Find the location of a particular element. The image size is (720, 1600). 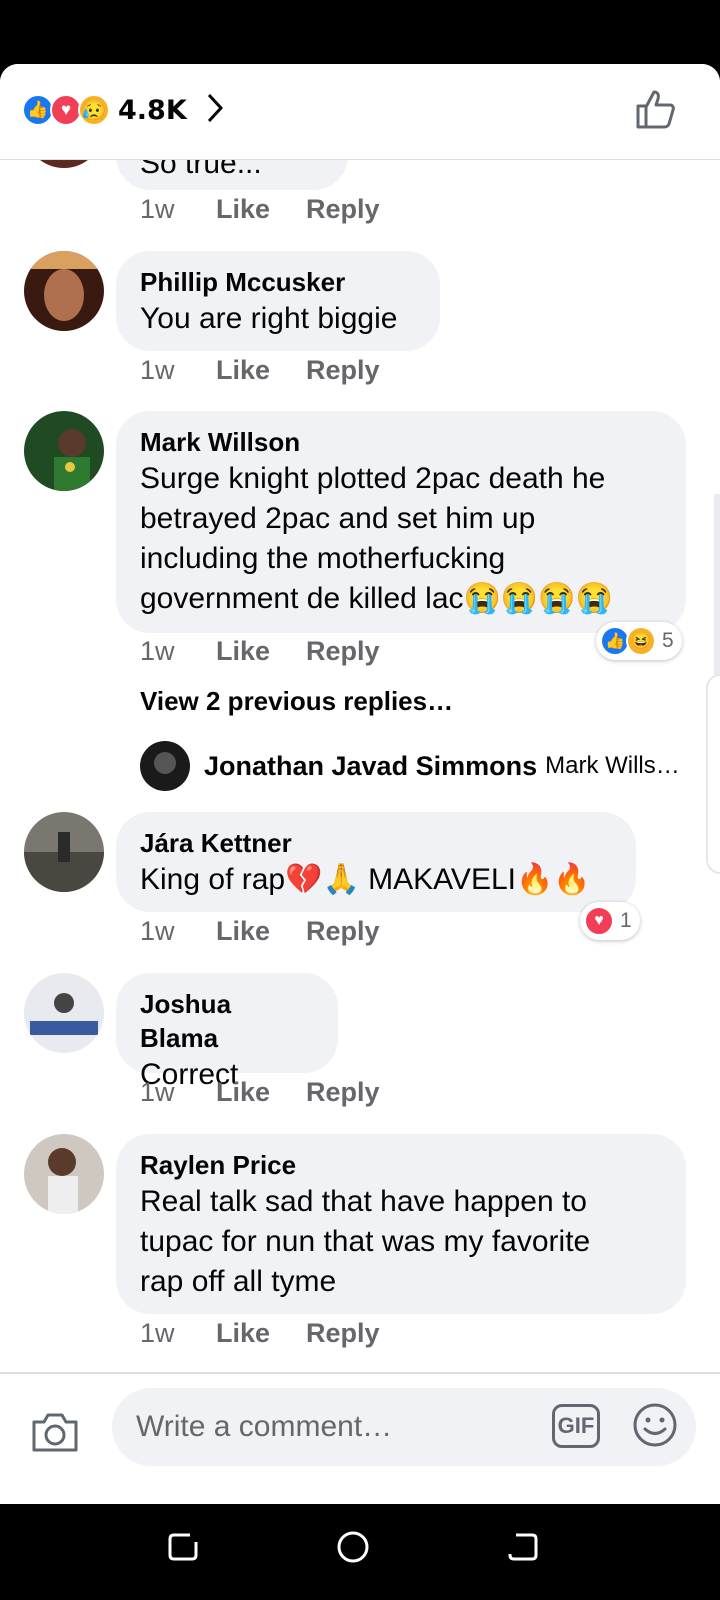

comment-text-line: rap off all tyme is located at coordinates (238, 1281).